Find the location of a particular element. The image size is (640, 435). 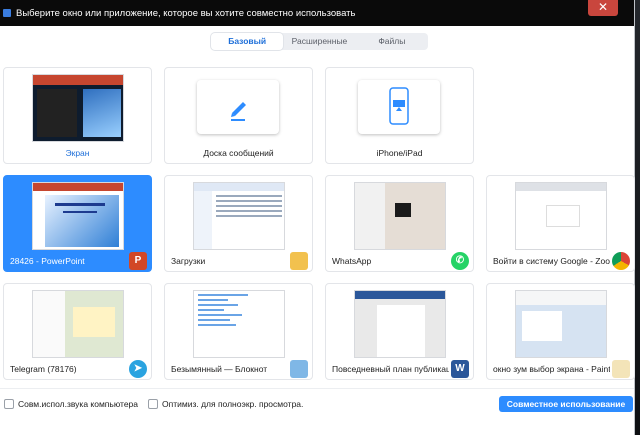

window-option-downloads: Загрузки is located at coordinates (238, 223).